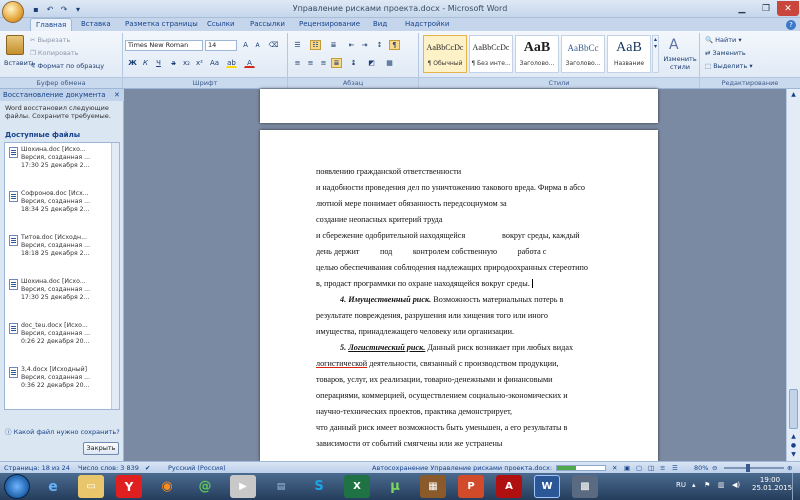 This screenshot has height=500, width=800. What do you see at coordinates (17, 486) in the screenshot?
I see `start-button` at bounding box center [17, 486].